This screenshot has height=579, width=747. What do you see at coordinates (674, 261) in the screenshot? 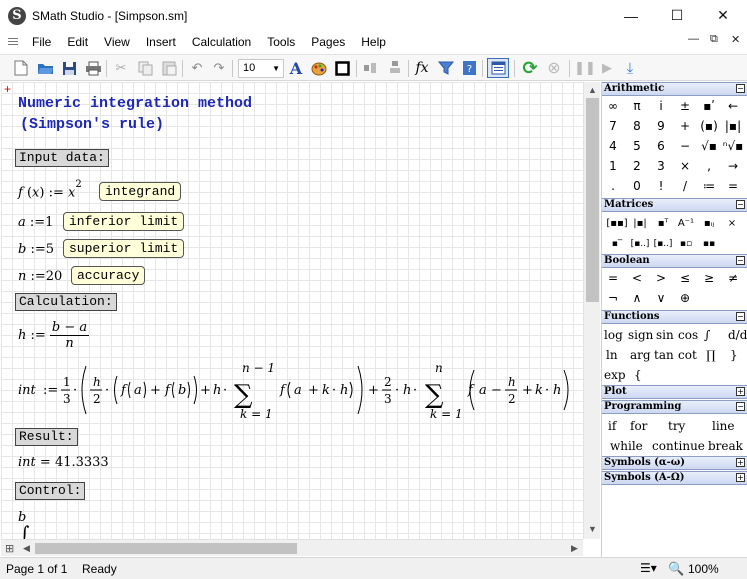
I see `section-boolean: Boolean −` at bounding box center [674, 261].